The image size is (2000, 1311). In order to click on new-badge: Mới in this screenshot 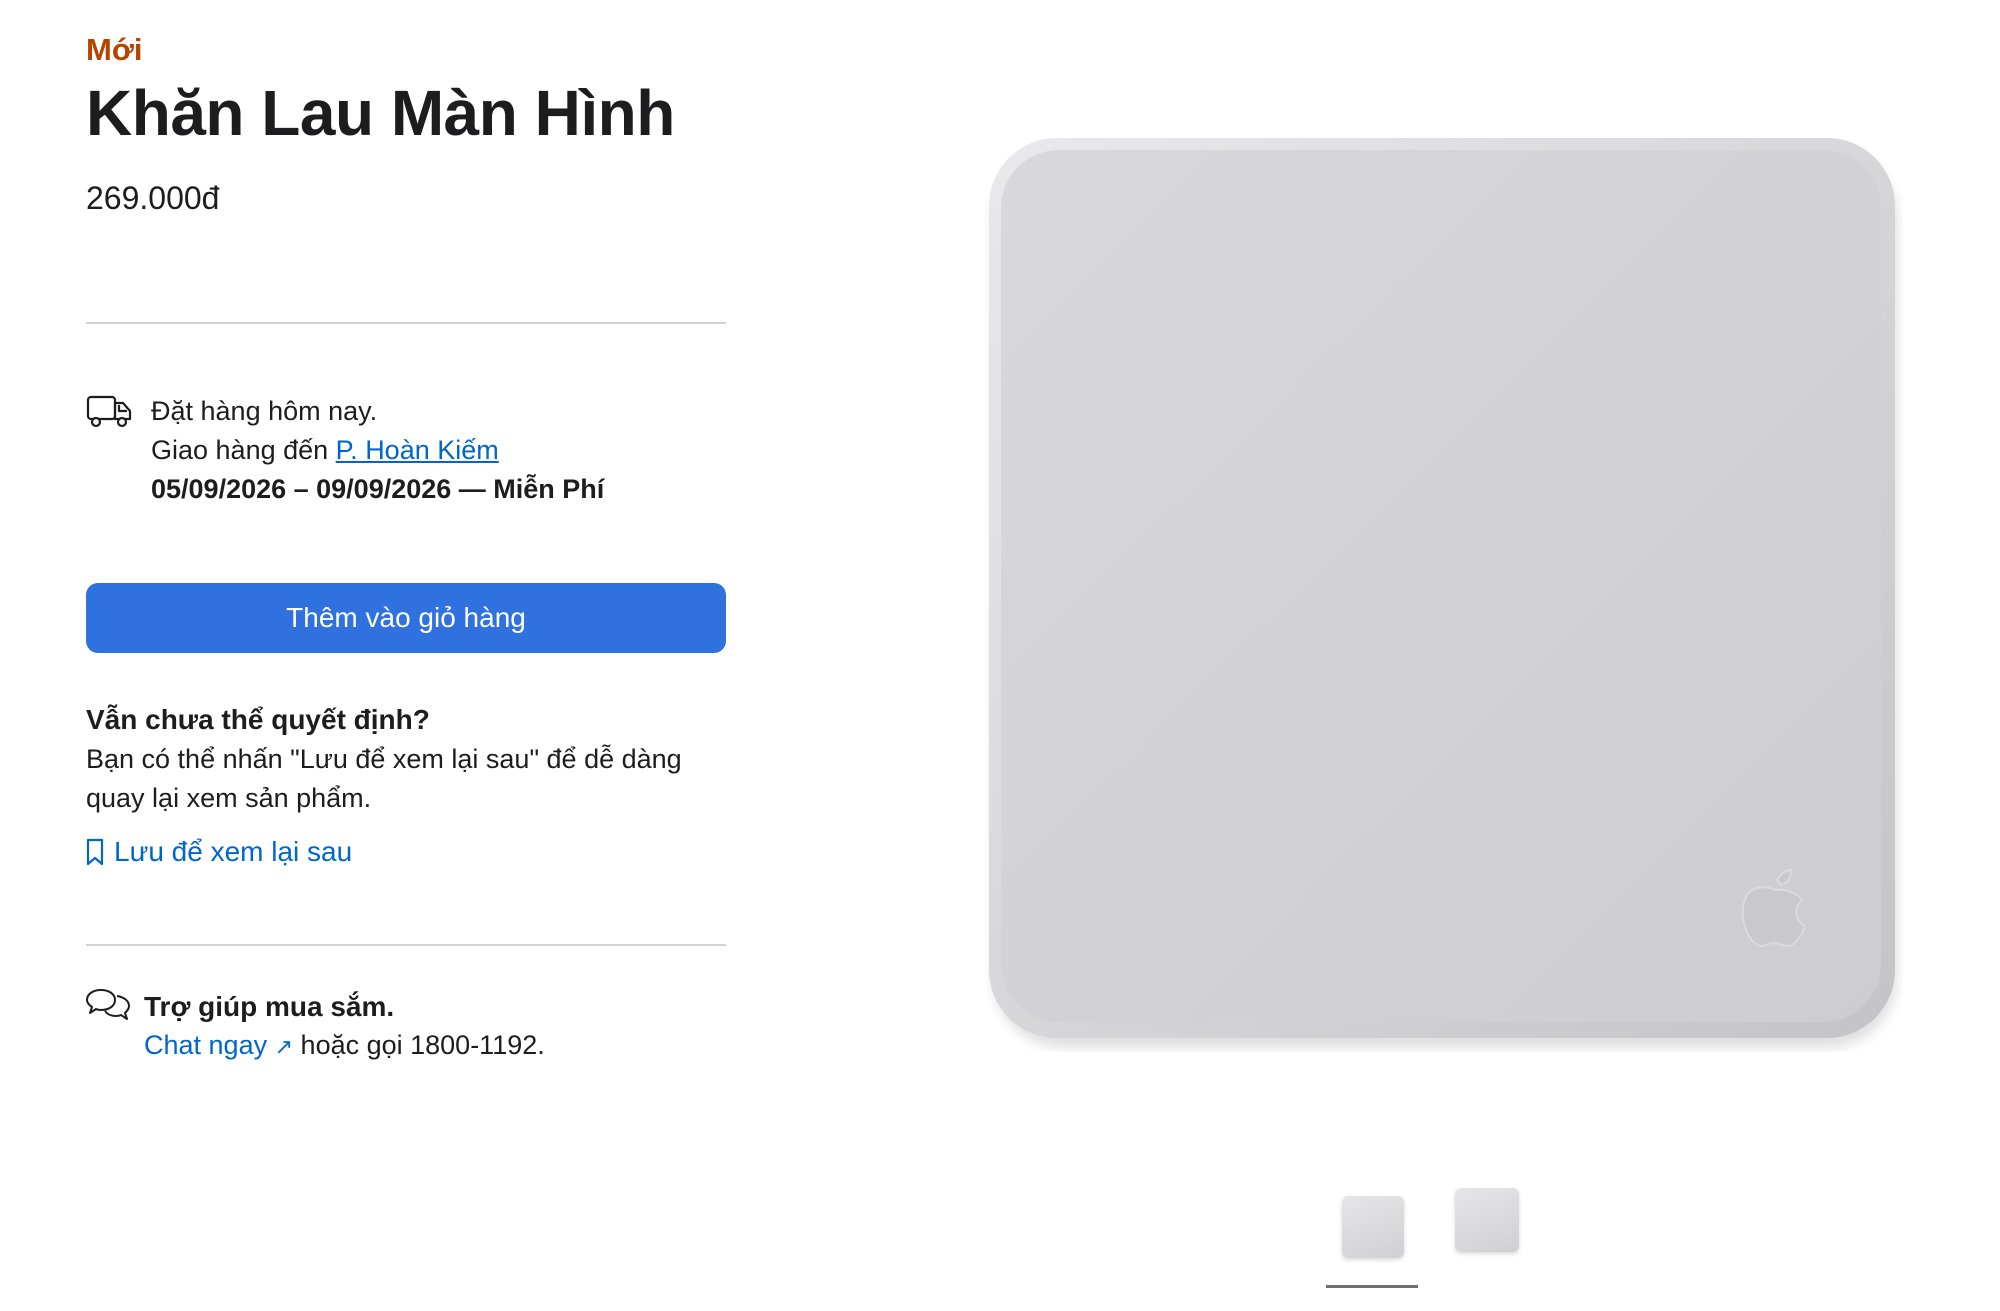, I will do `click(114, 49)`.